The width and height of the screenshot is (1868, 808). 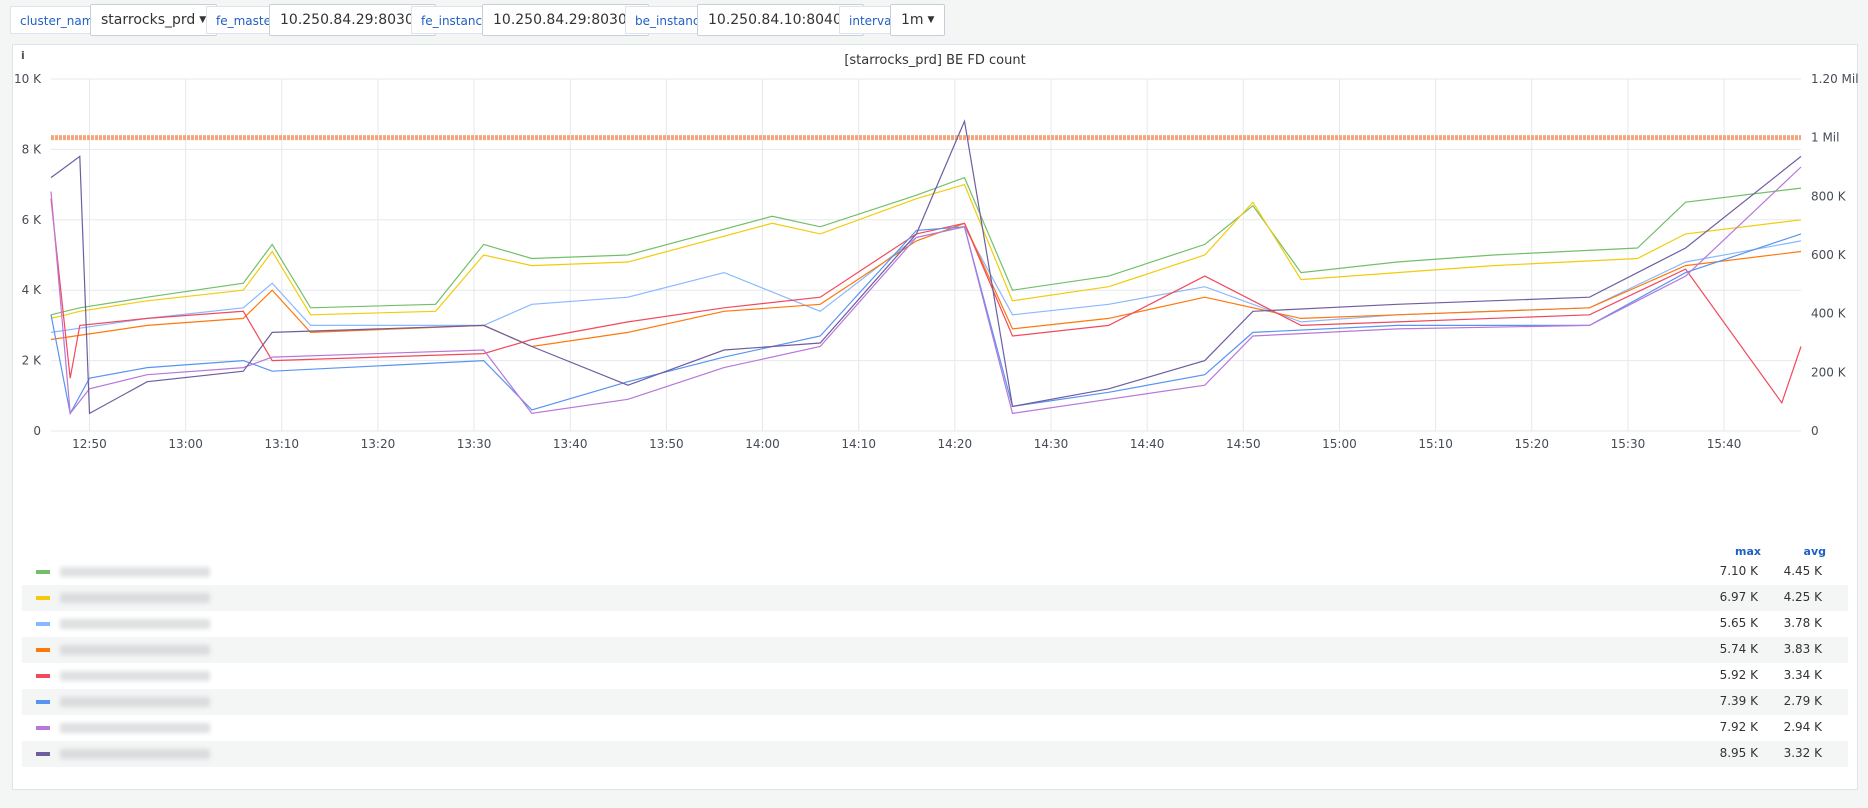 What do you see at coordinates (1724, 444) in the screenshot?
I see `x-tick-label: 15:40` at bounding box center [1724, 444].